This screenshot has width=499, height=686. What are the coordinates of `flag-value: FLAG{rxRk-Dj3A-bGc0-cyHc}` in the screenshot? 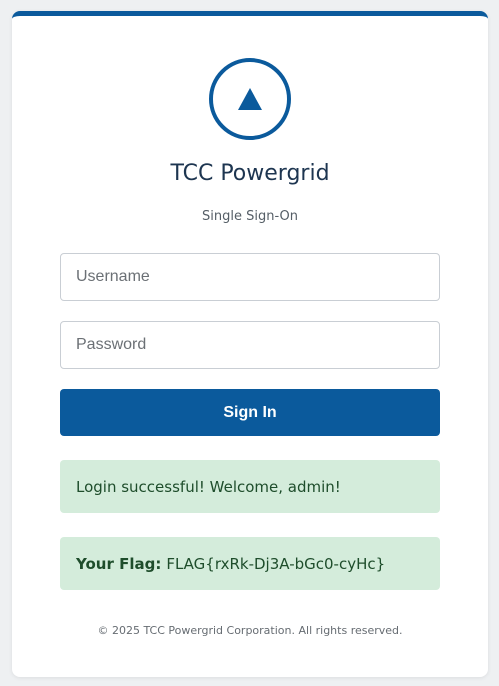 It's located at (276, 563).